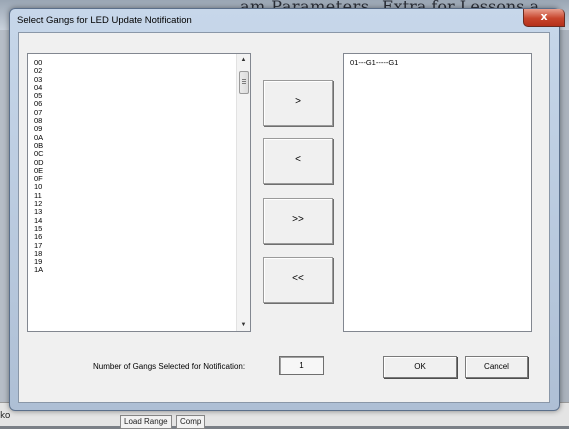  Describe the element at coordinates (243, 325) in the screenshot. I see `scroll-down-arrow-icon: ▼` at that location.